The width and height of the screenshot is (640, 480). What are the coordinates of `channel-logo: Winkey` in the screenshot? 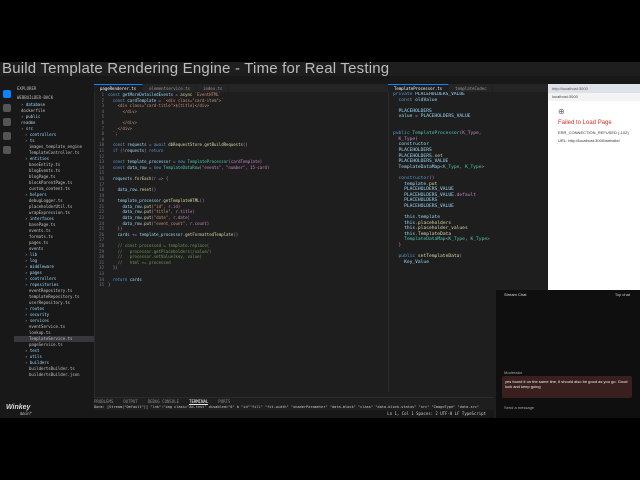 It's located at (18, 407).